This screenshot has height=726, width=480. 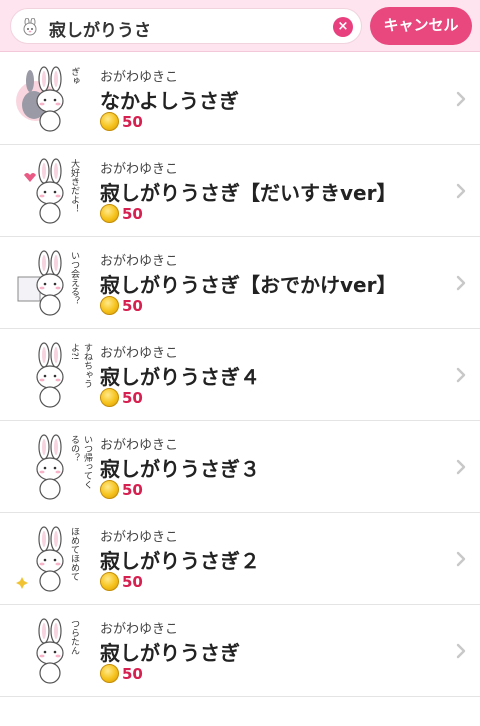 What do you see at coordinates (30, 27) in the screenshot?
I see `rabbit-search-icon` at bounding box center [30, 27].